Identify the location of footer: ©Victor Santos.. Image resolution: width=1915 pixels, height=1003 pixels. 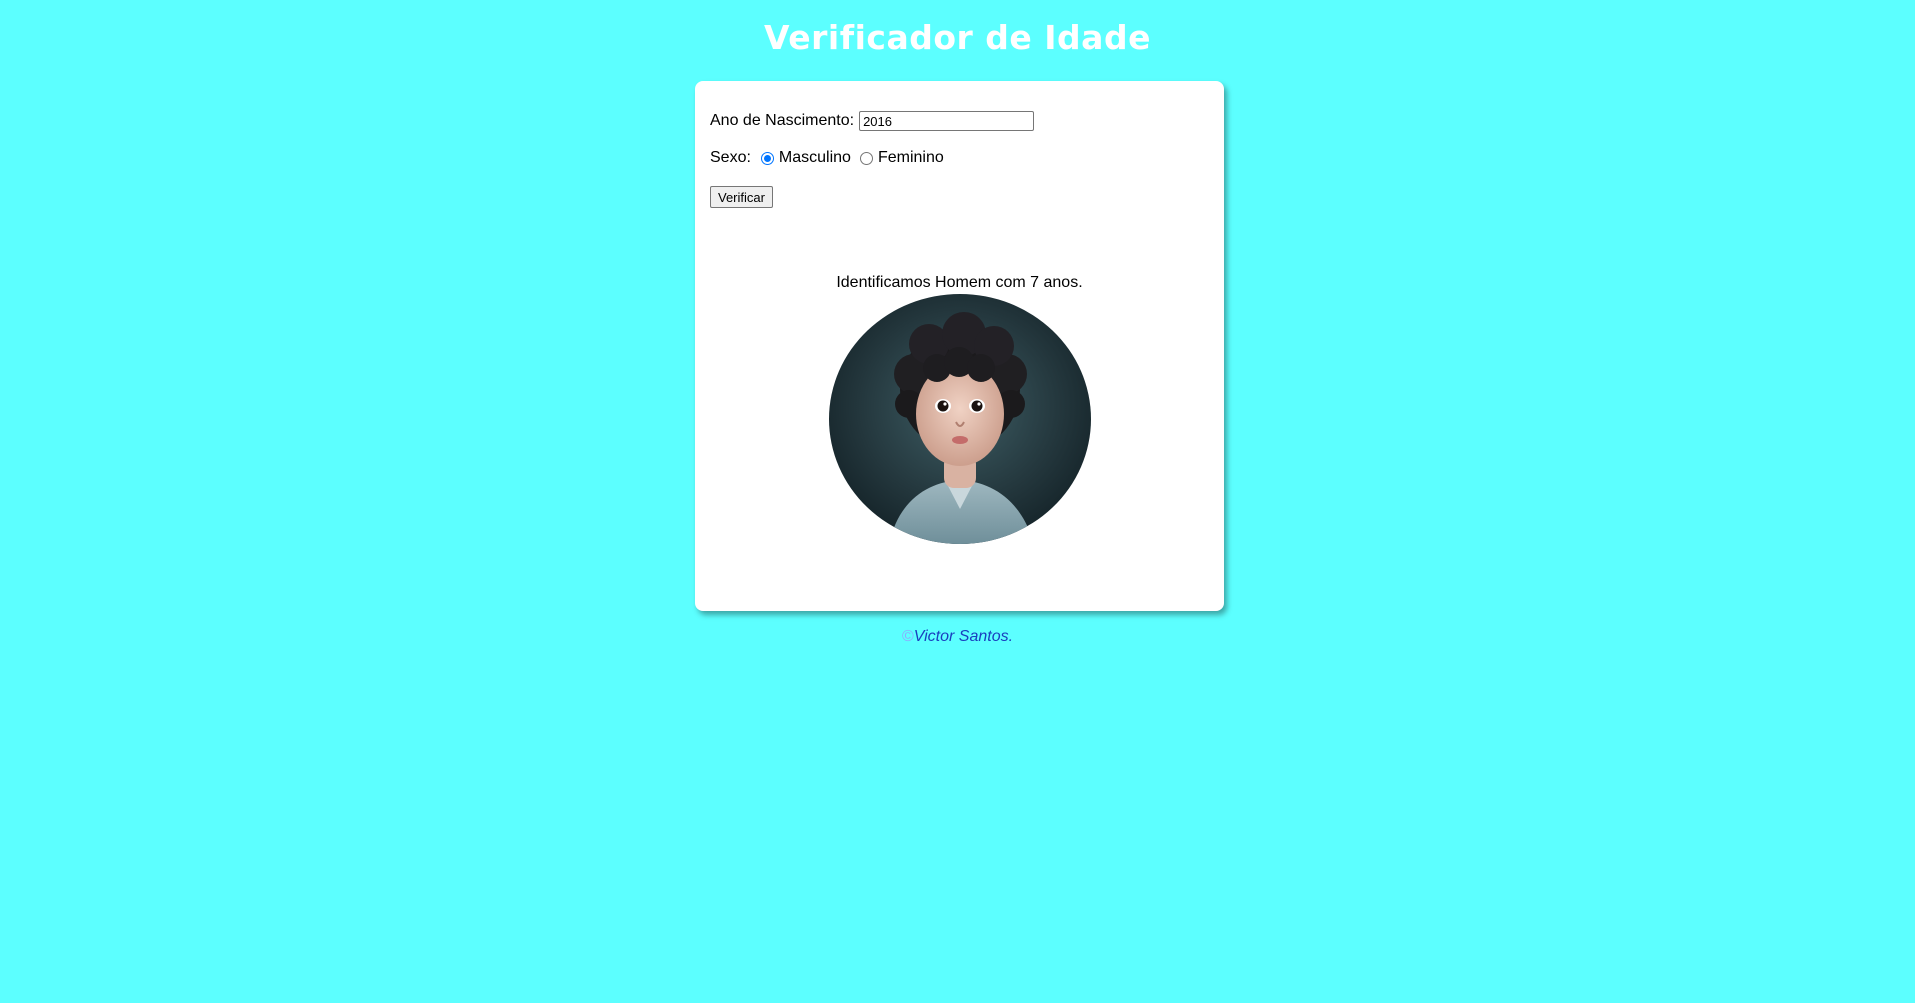
(957, 637).